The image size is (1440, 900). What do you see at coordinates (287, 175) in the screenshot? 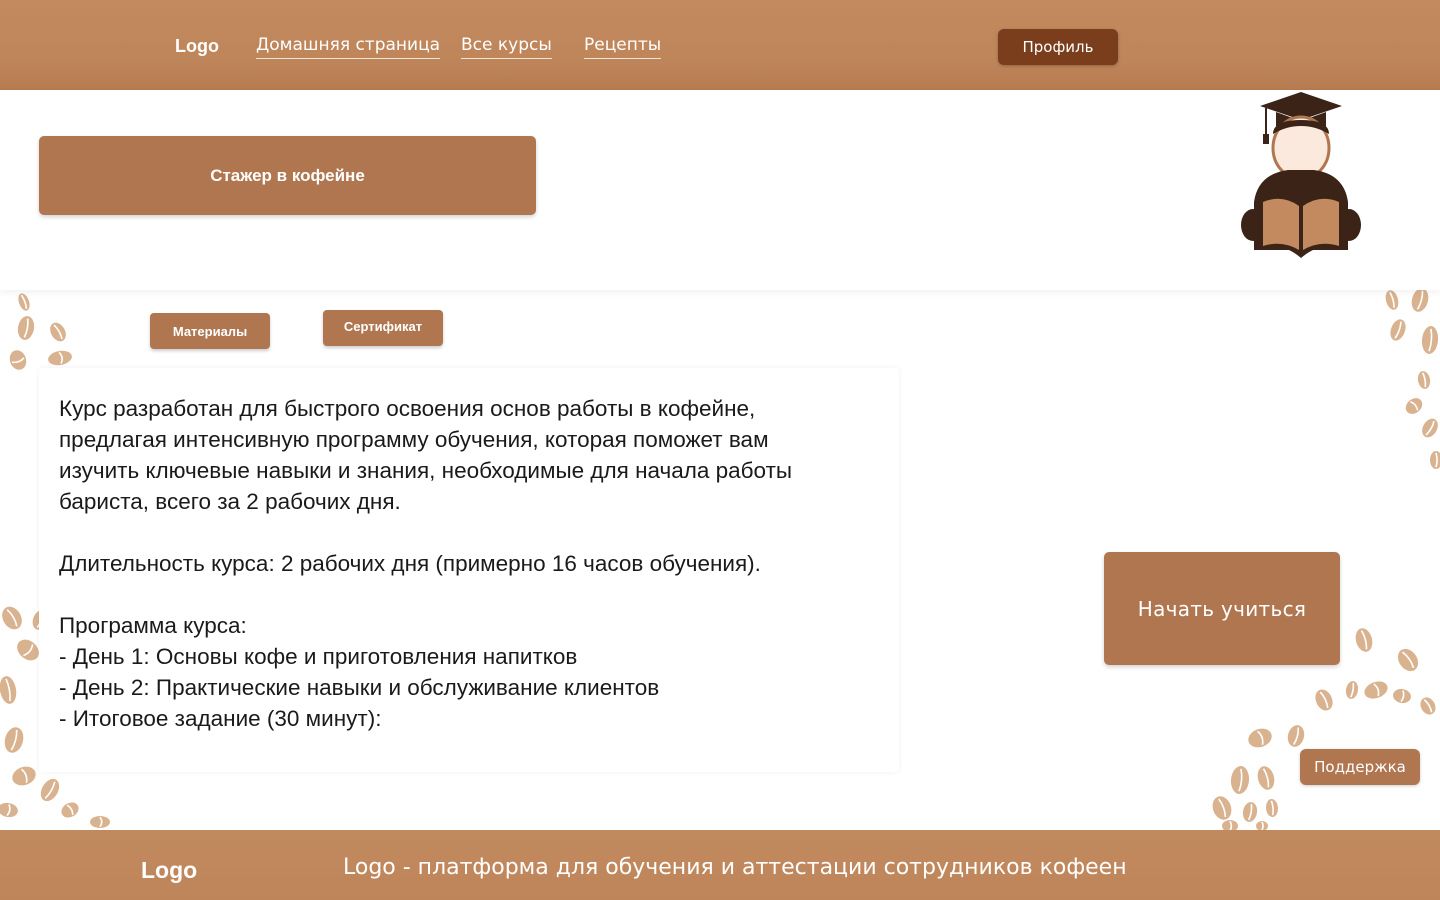
I see `course-title: Стажер в кофейне` at bounding box center [287, 175].